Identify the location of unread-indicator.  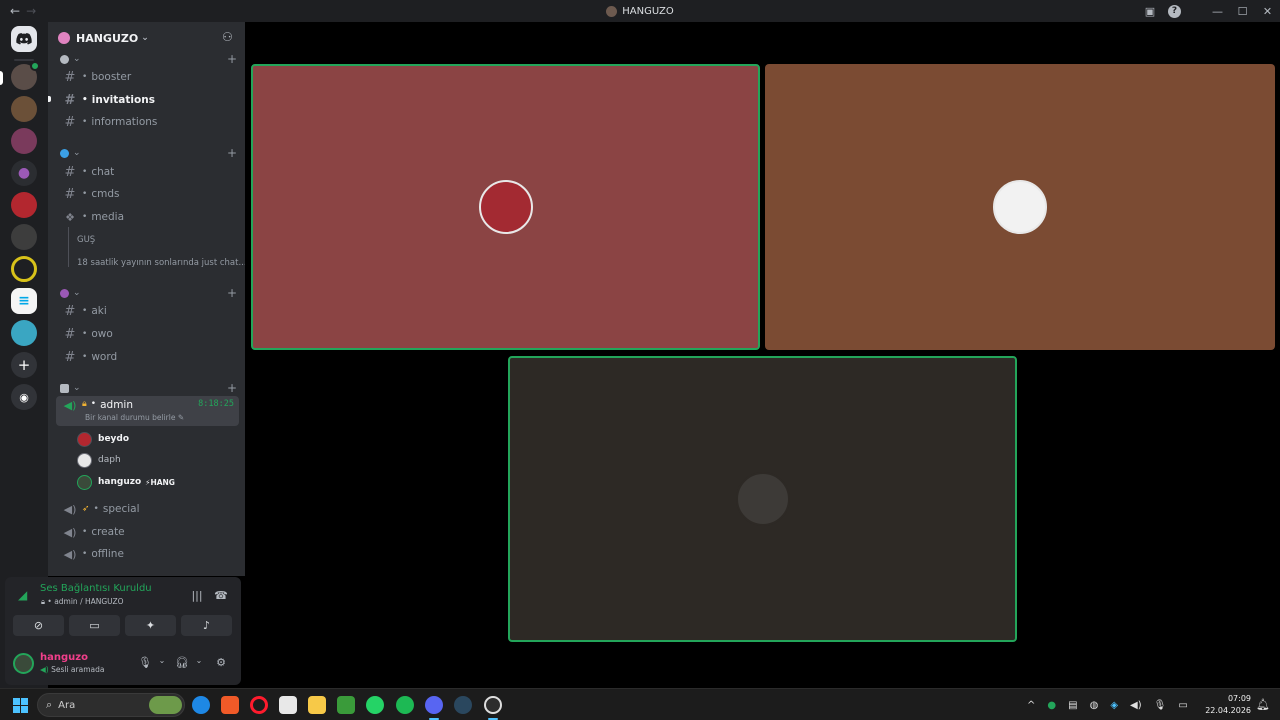
(49, 99).